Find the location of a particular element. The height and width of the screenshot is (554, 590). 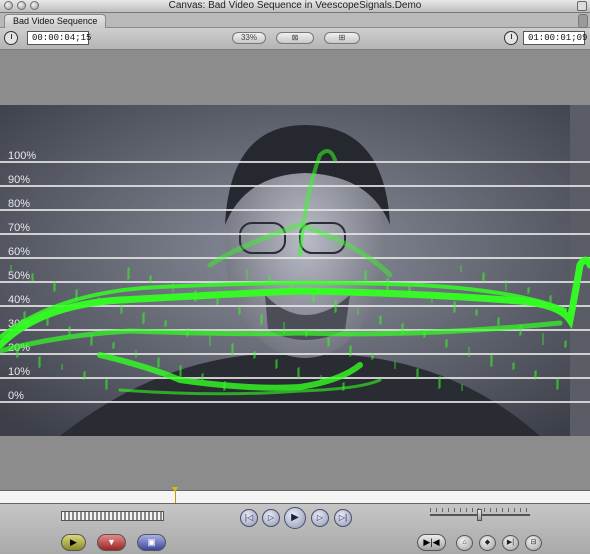

replace-icon: ▣ is located at coordinates (151, 542).